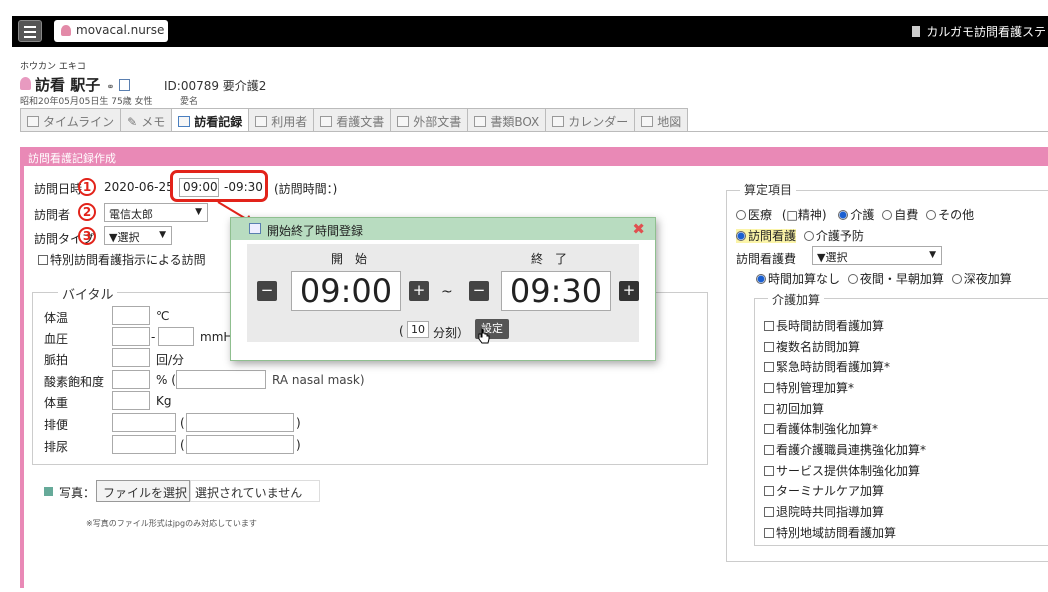 This screenshot has height=592, width=1048. What do you see at coordinates (138, 235) in the screenshot?
I see `visit-type-select: ▼選択 ▼` at bounding box center [138, 235].